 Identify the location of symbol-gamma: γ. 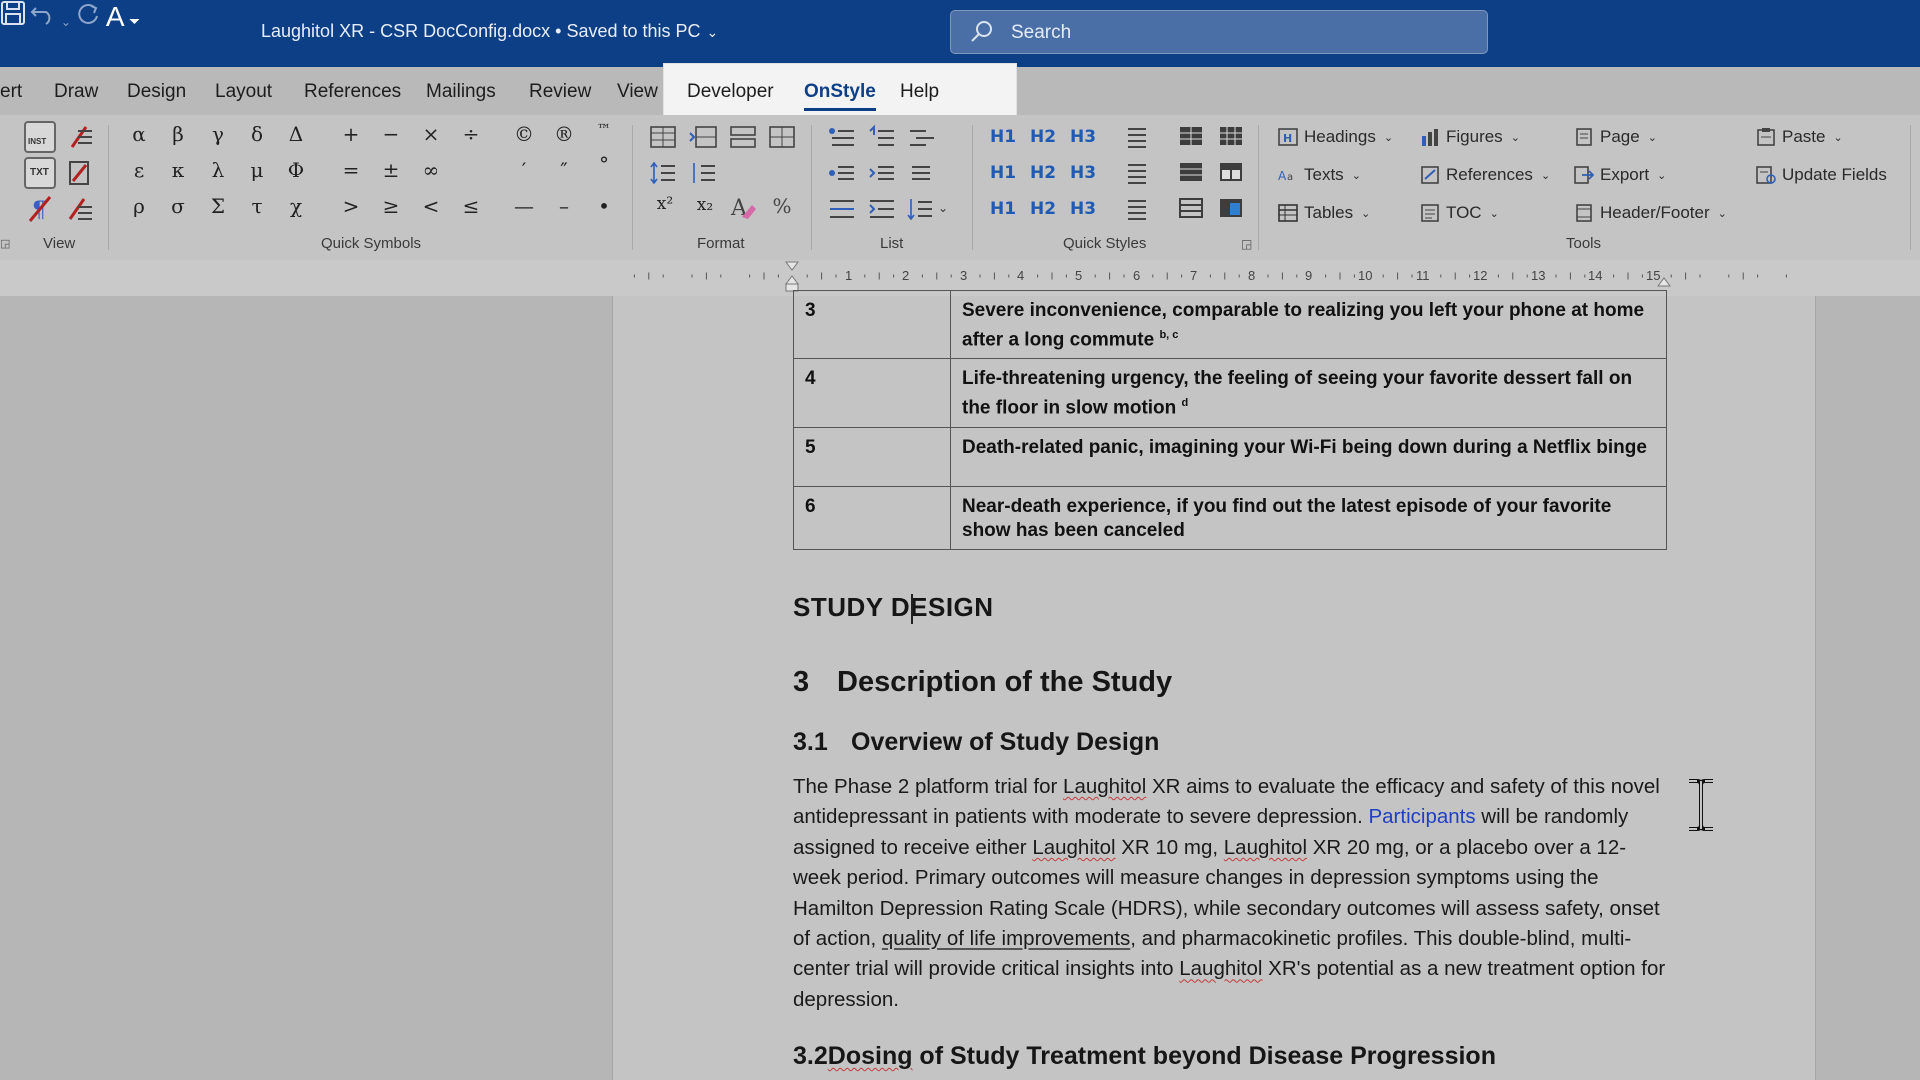
(218, 134).